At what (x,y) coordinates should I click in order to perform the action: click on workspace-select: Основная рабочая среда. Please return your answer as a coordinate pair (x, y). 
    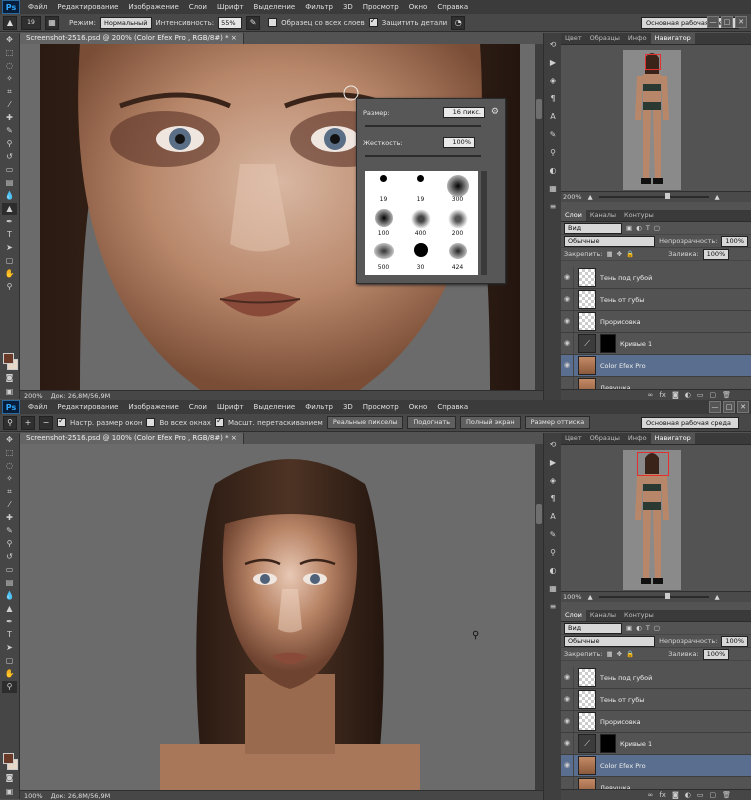
    Looking at the image, I should click on (690, 423).